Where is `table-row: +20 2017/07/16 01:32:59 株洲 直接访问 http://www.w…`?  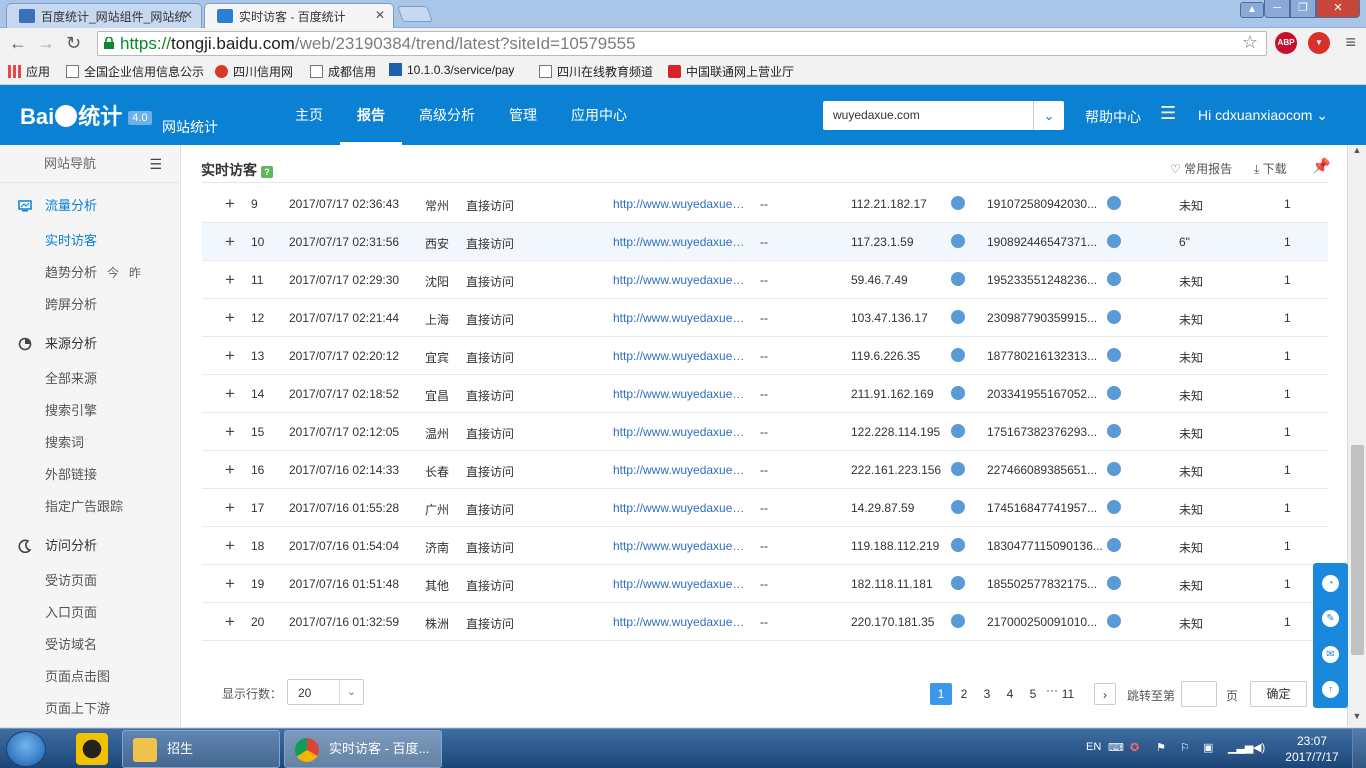
table-row: +20 2017/07/16 01:32:59 株洲 直接访问 http://www.w… is located at coordinates (765, 622).